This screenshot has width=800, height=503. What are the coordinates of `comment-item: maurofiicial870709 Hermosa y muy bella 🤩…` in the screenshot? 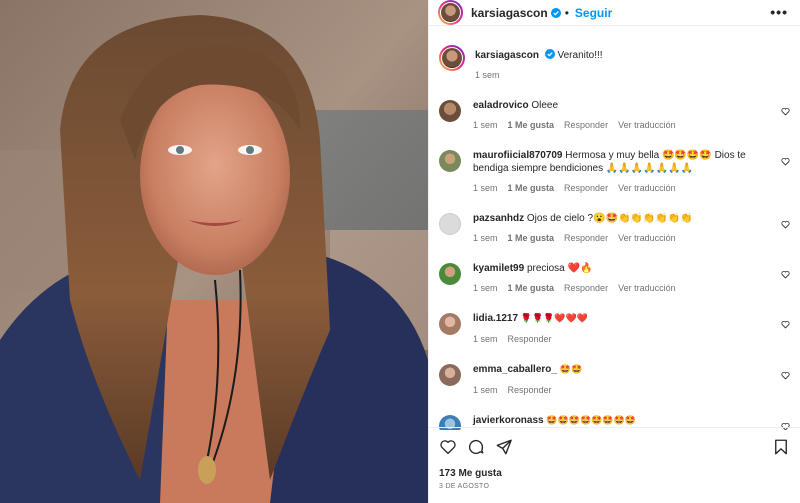 It's located at (614, 172).